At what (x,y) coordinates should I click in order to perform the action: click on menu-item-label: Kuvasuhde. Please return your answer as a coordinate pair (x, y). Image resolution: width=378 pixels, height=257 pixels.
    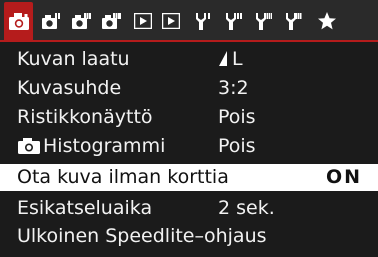
    Looking at the image, I should click on (69, 88).